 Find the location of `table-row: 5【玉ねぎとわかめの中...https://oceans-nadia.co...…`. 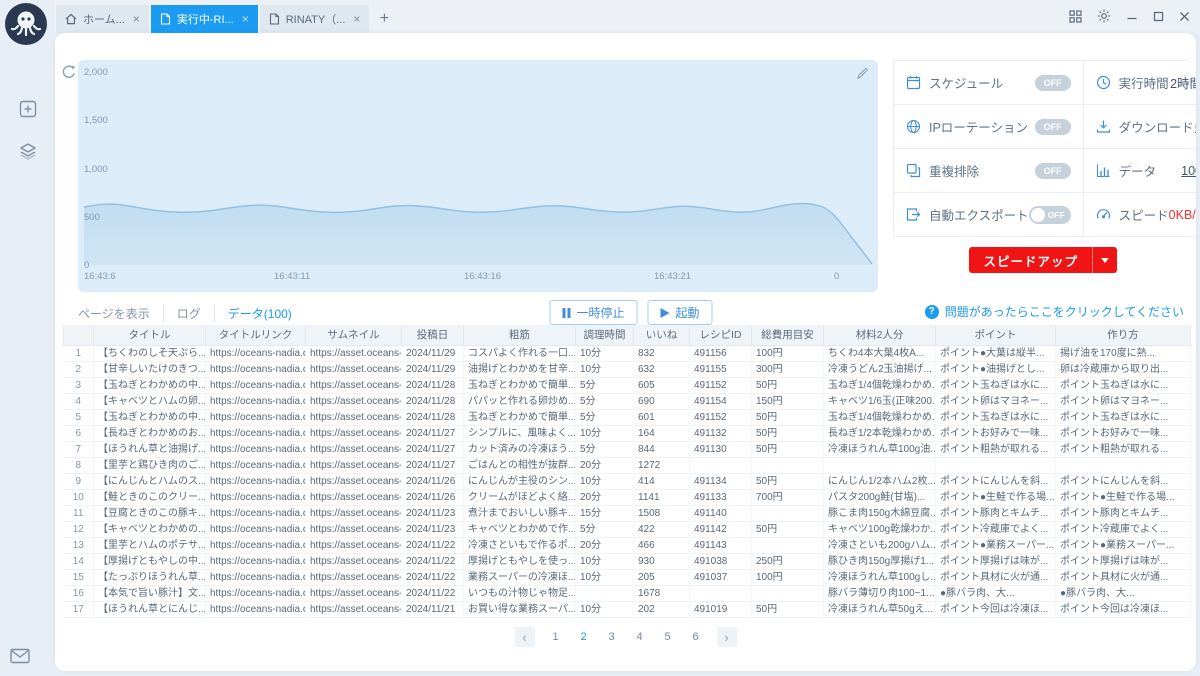

table-row: 5【玉ねぎとわかめの中...https://oceans-nadia.co...… is located at coordinates (627, 417).